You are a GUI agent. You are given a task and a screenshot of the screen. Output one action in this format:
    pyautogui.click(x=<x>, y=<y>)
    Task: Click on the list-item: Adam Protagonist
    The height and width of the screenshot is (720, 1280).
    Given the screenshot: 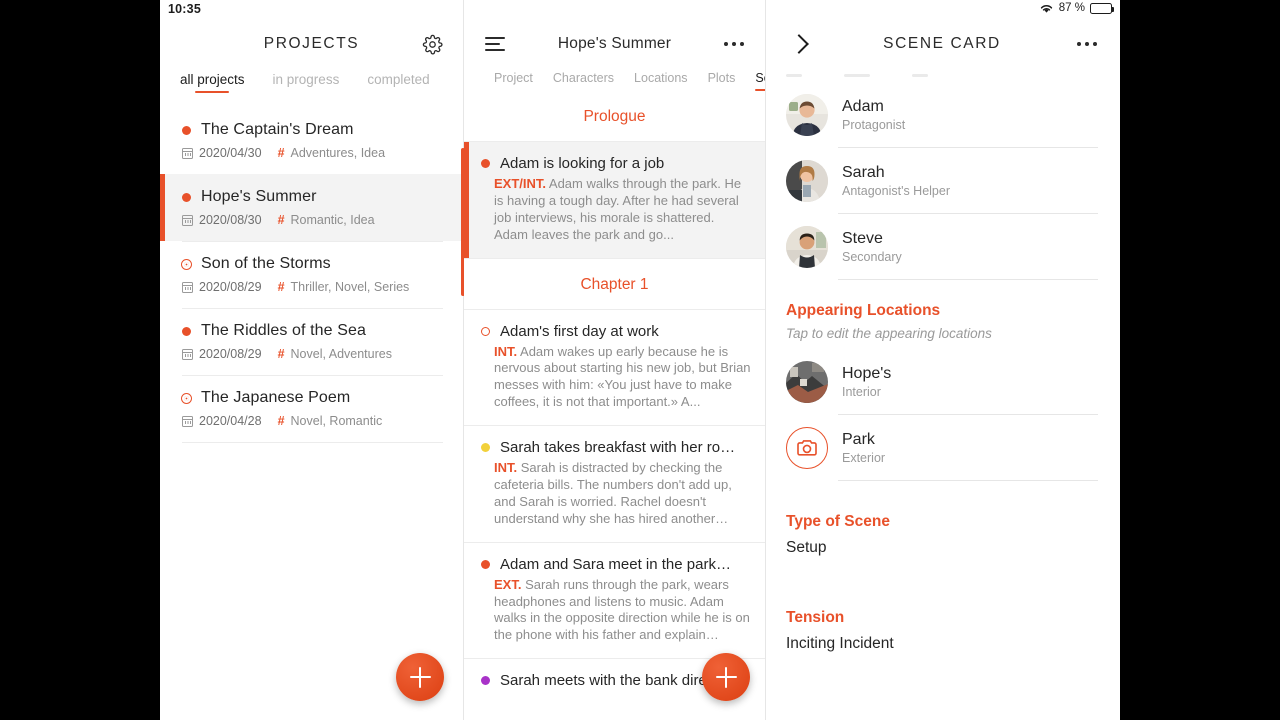 What is the action you would take?
    pyautogui.click(x=942, y=115)
    